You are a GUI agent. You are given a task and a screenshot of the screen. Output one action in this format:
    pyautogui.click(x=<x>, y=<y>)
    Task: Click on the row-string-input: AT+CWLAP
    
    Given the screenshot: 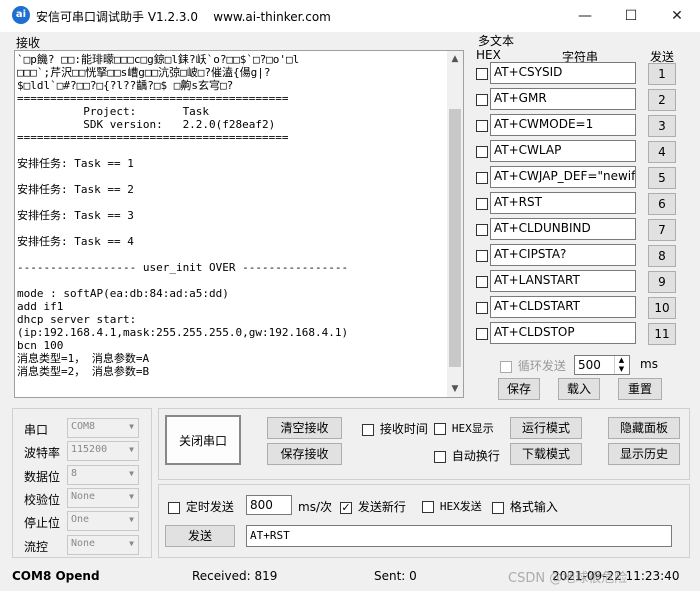 What is the action you would take?
    pyautogui.click(x=563, y=151)
    